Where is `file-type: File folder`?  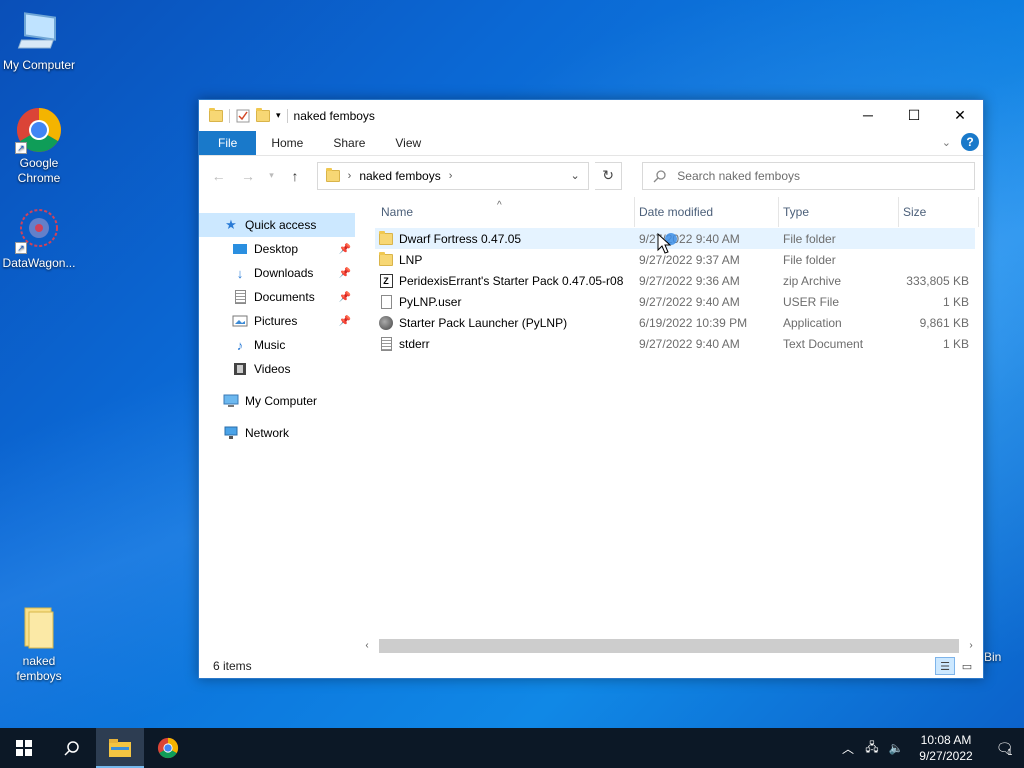
file-type: File folder is located at coordinates (809, 238).